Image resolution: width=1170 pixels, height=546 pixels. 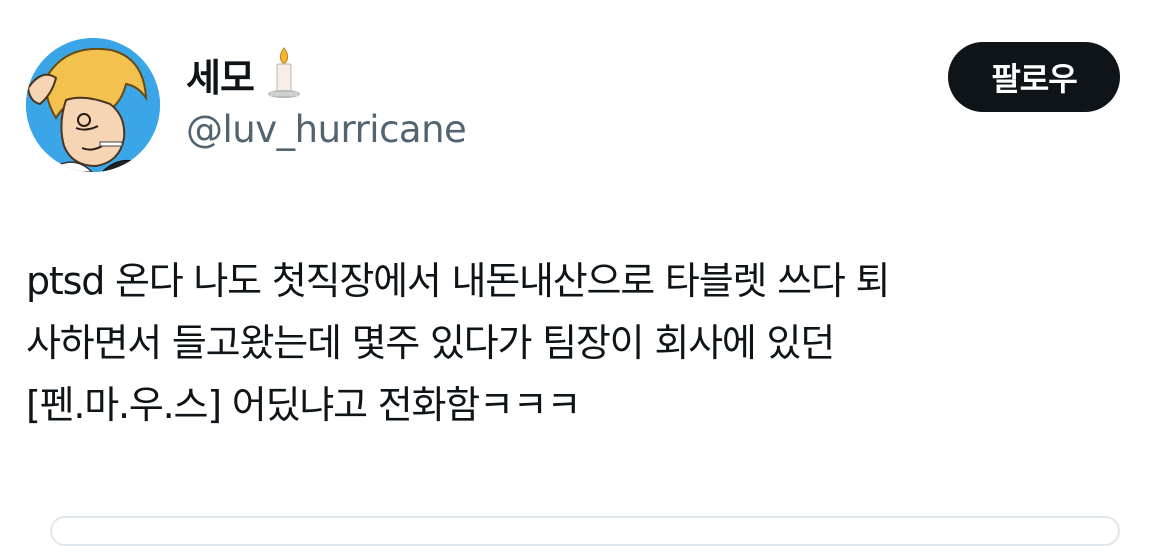 I want to click on tweet-text-line: ptsd 온다 나도 첫직장에서 내돈내산으로 타블렛 쓰다 퇴, so click(x=458, y=281).